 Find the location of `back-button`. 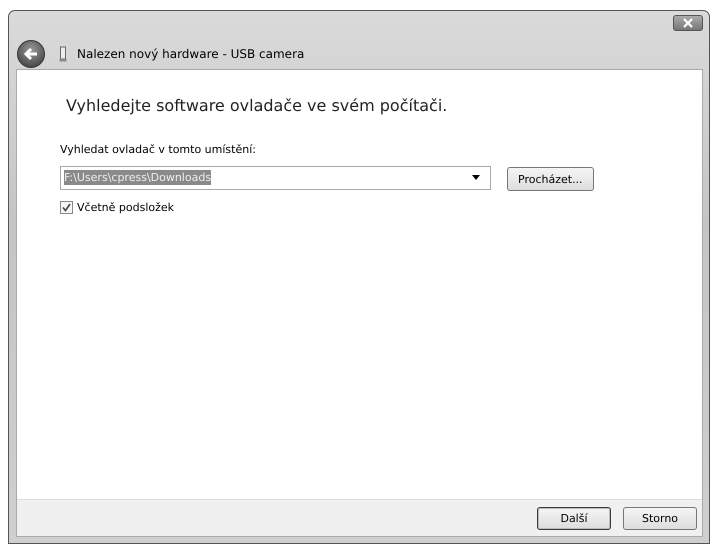

back-button is located at coordinates (31, 54).